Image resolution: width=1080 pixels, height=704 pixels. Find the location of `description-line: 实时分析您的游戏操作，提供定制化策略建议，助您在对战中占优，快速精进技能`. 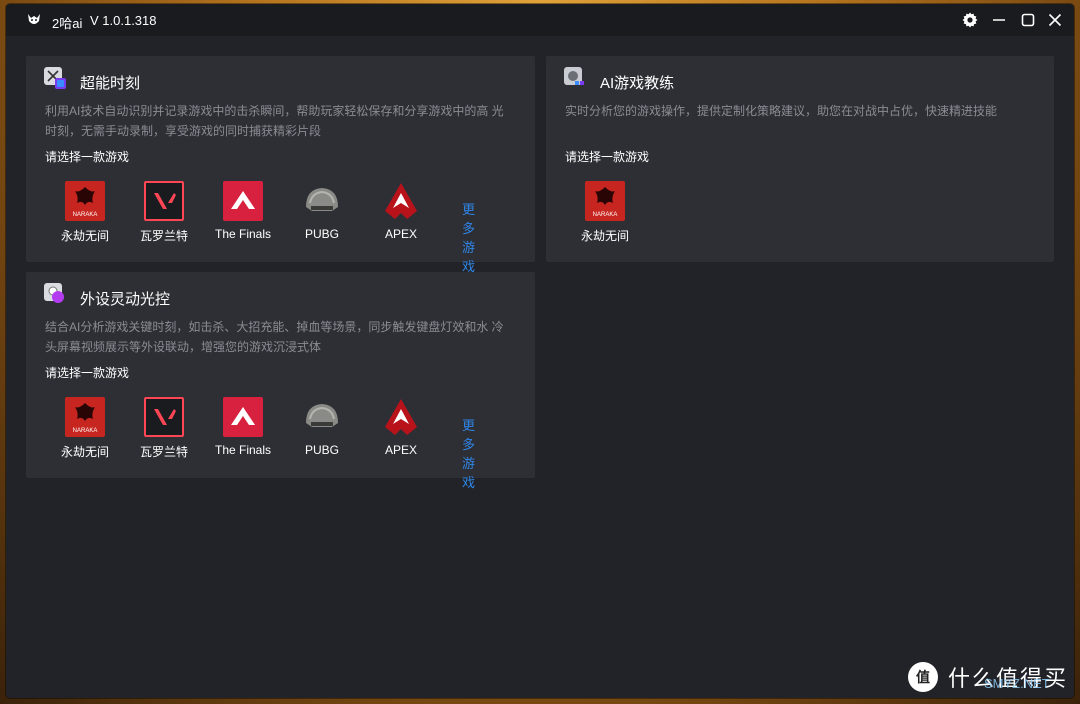

description-line: 实时分析您的游戏操作，提供定制化策略建议，助您在对战中占优，快速精进技能 is located at coordinates (781, 111).